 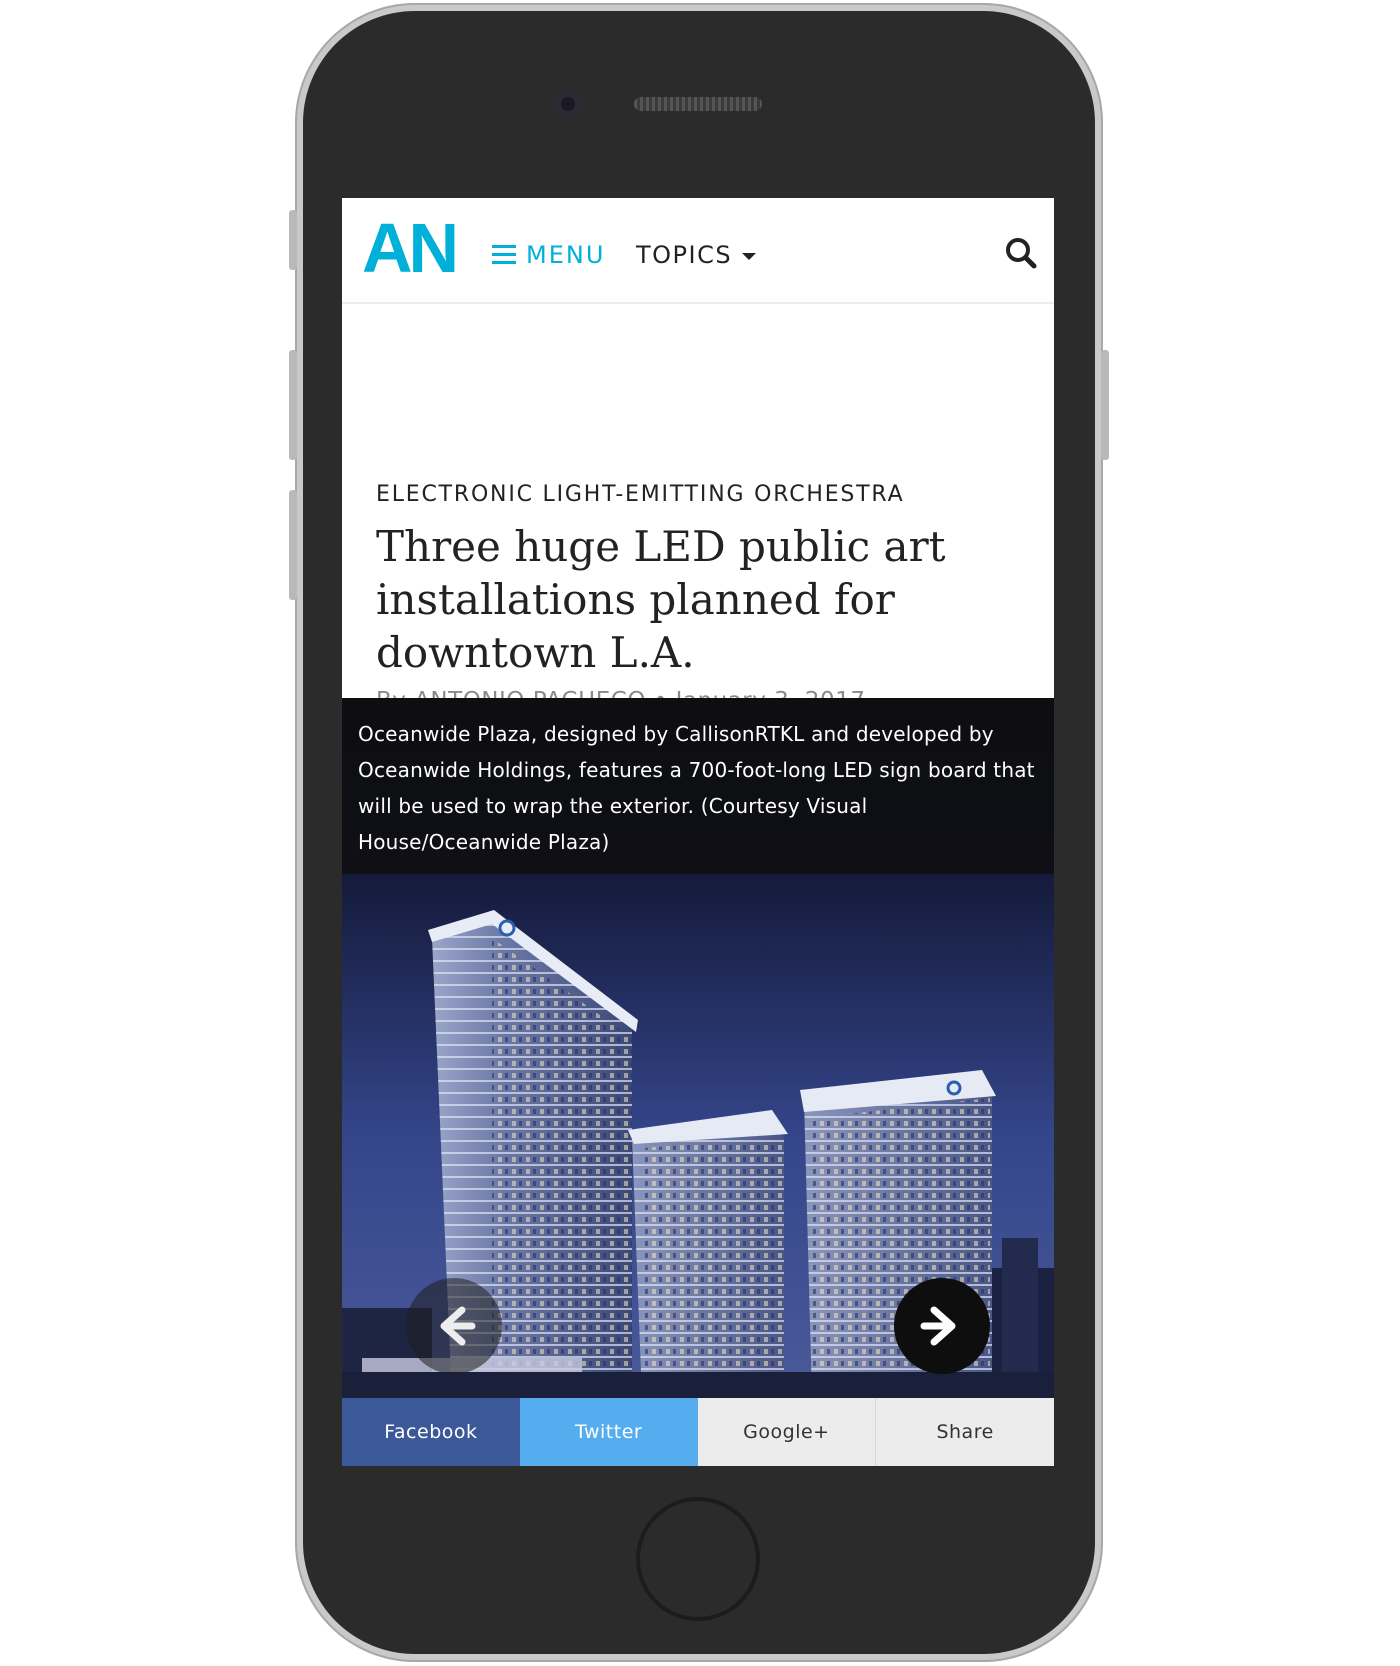 I want to click on search-icon, so click(x=1021, y=253).